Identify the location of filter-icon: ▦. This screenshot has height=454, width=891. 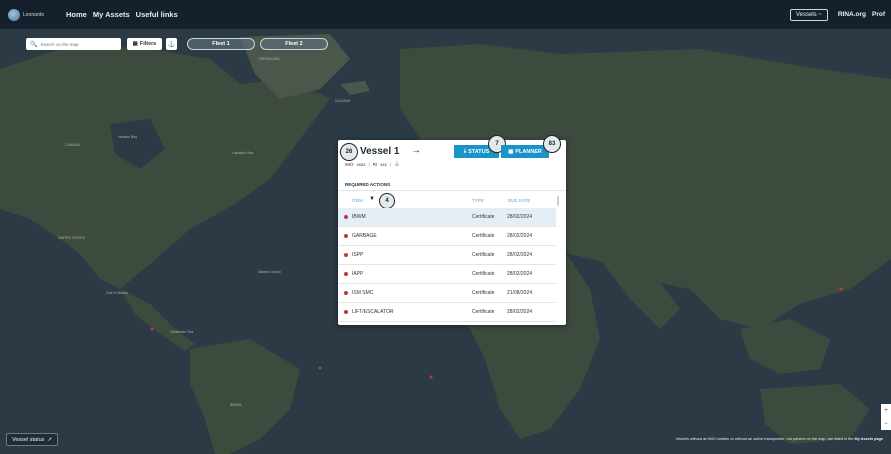
(135, 44).